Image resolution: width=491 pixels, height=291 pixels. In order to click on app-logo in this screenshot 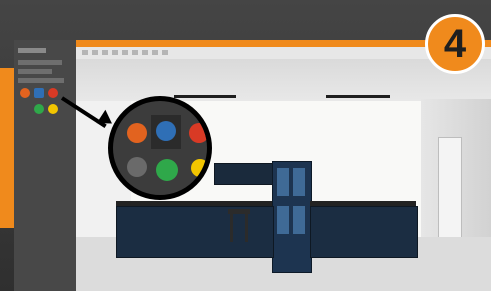, I will do `click(32, 50)`.